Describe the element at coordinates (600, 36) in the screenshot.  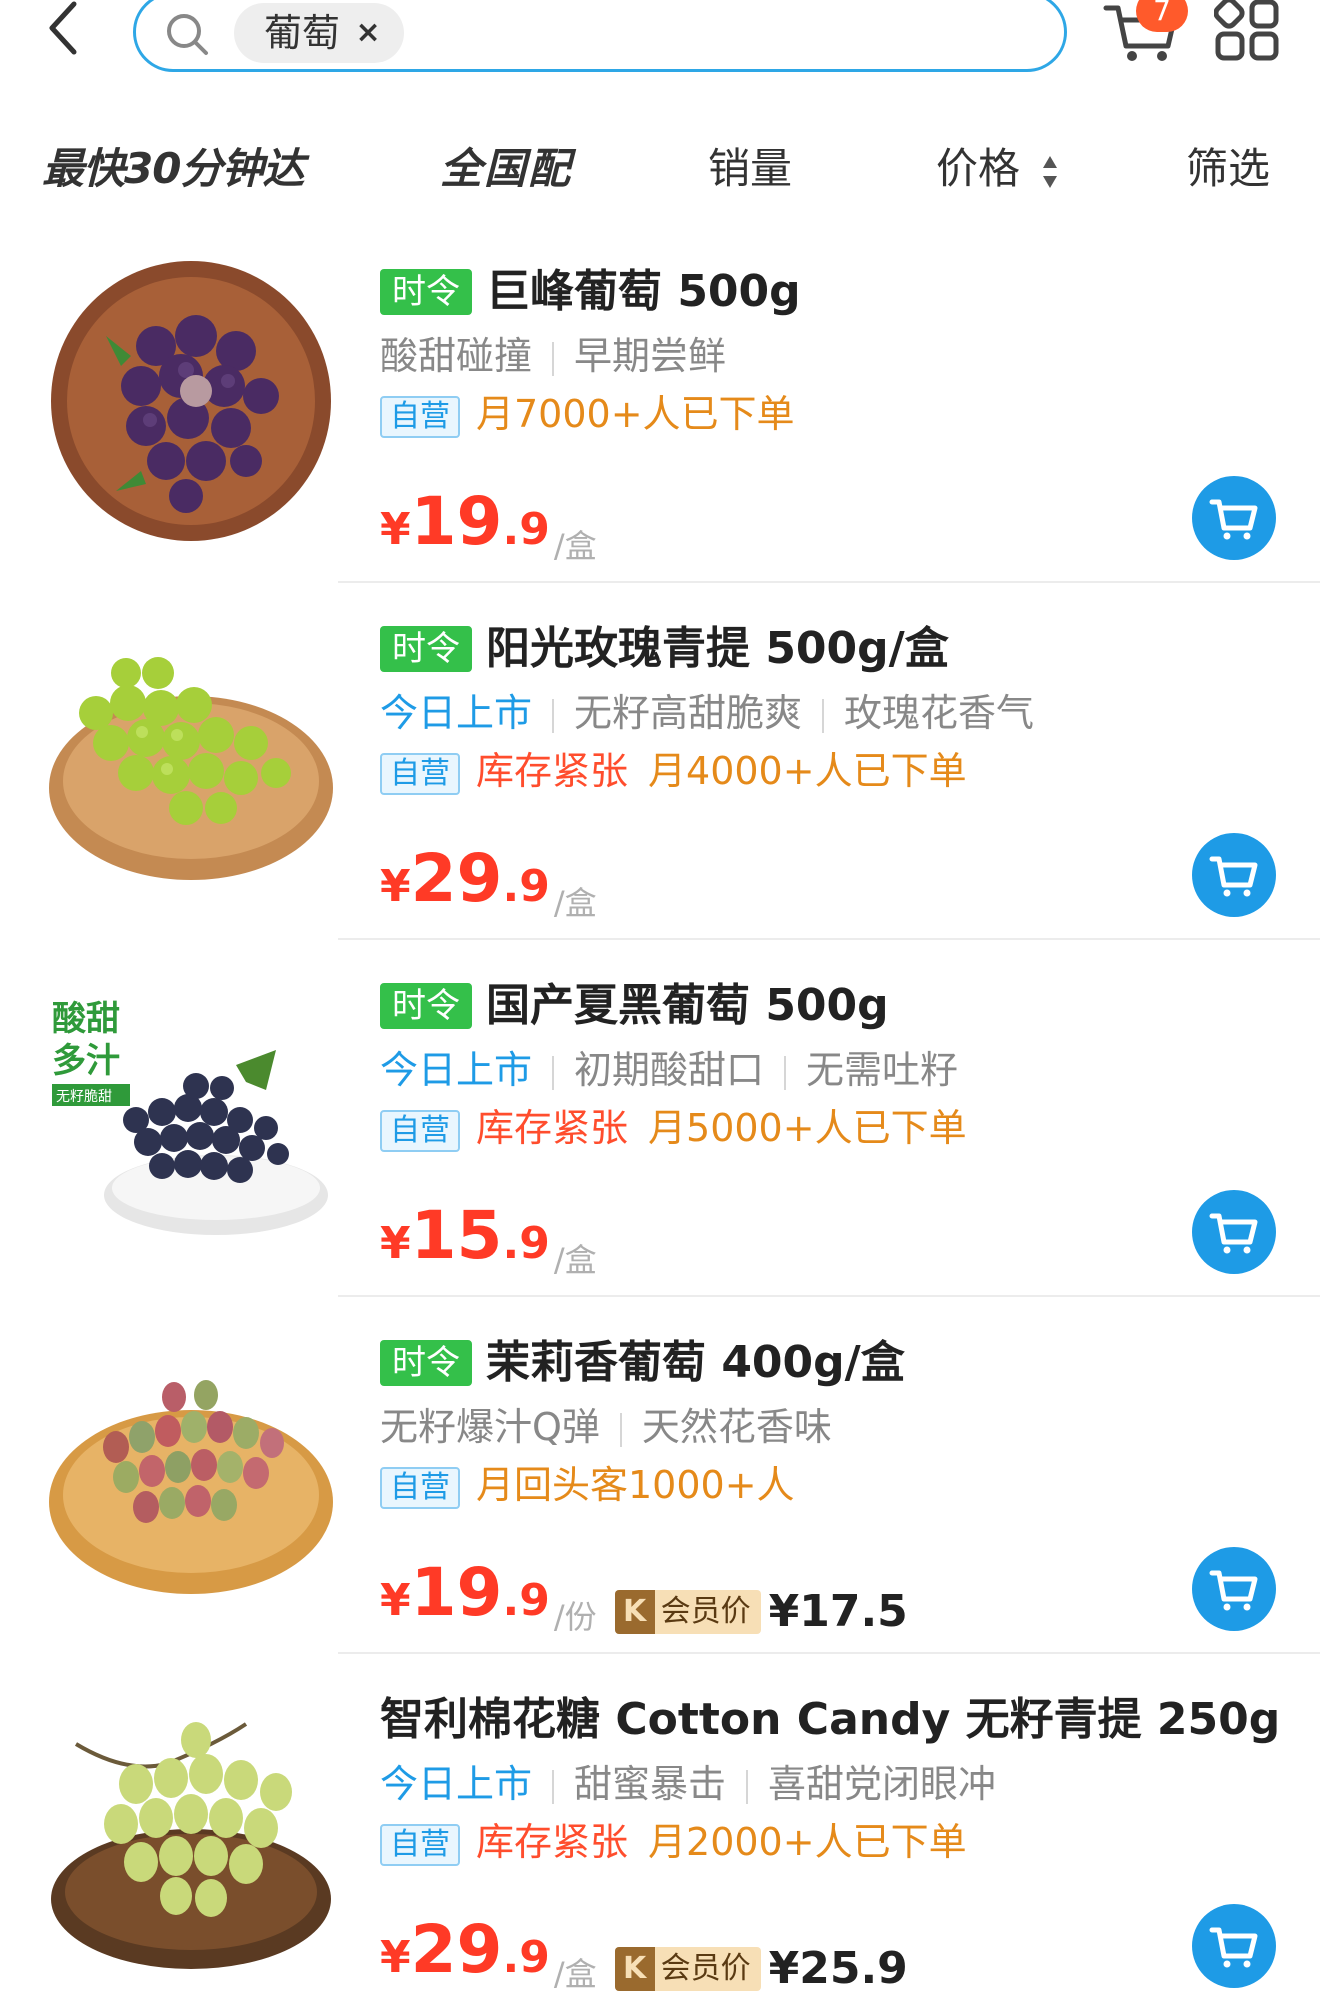
I see `search-input: 葡萄 ×` at that location.